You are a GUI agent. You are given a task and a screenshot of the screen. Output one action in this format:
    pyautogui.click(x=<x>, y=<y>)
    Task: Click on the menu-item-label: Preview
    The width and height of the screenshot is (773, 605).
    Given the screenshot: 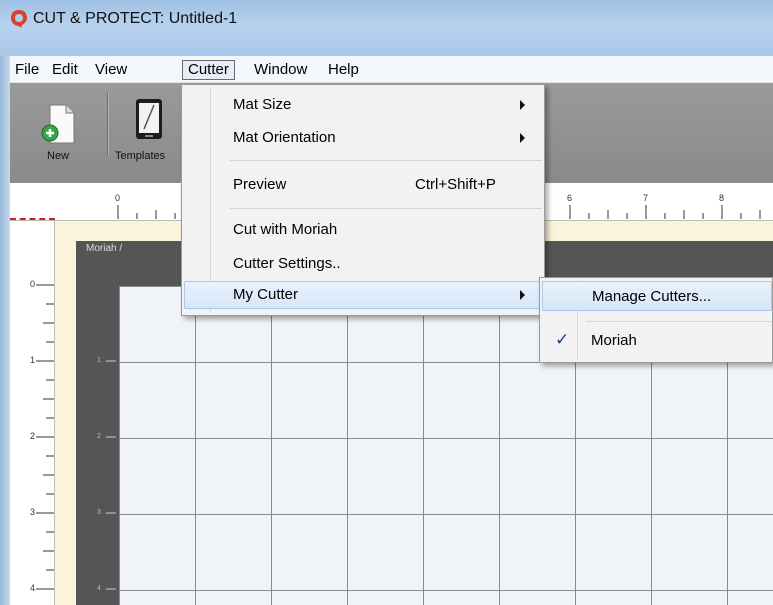 What is the action you would take?
    pyautogui.click(x=260, y=184)
    